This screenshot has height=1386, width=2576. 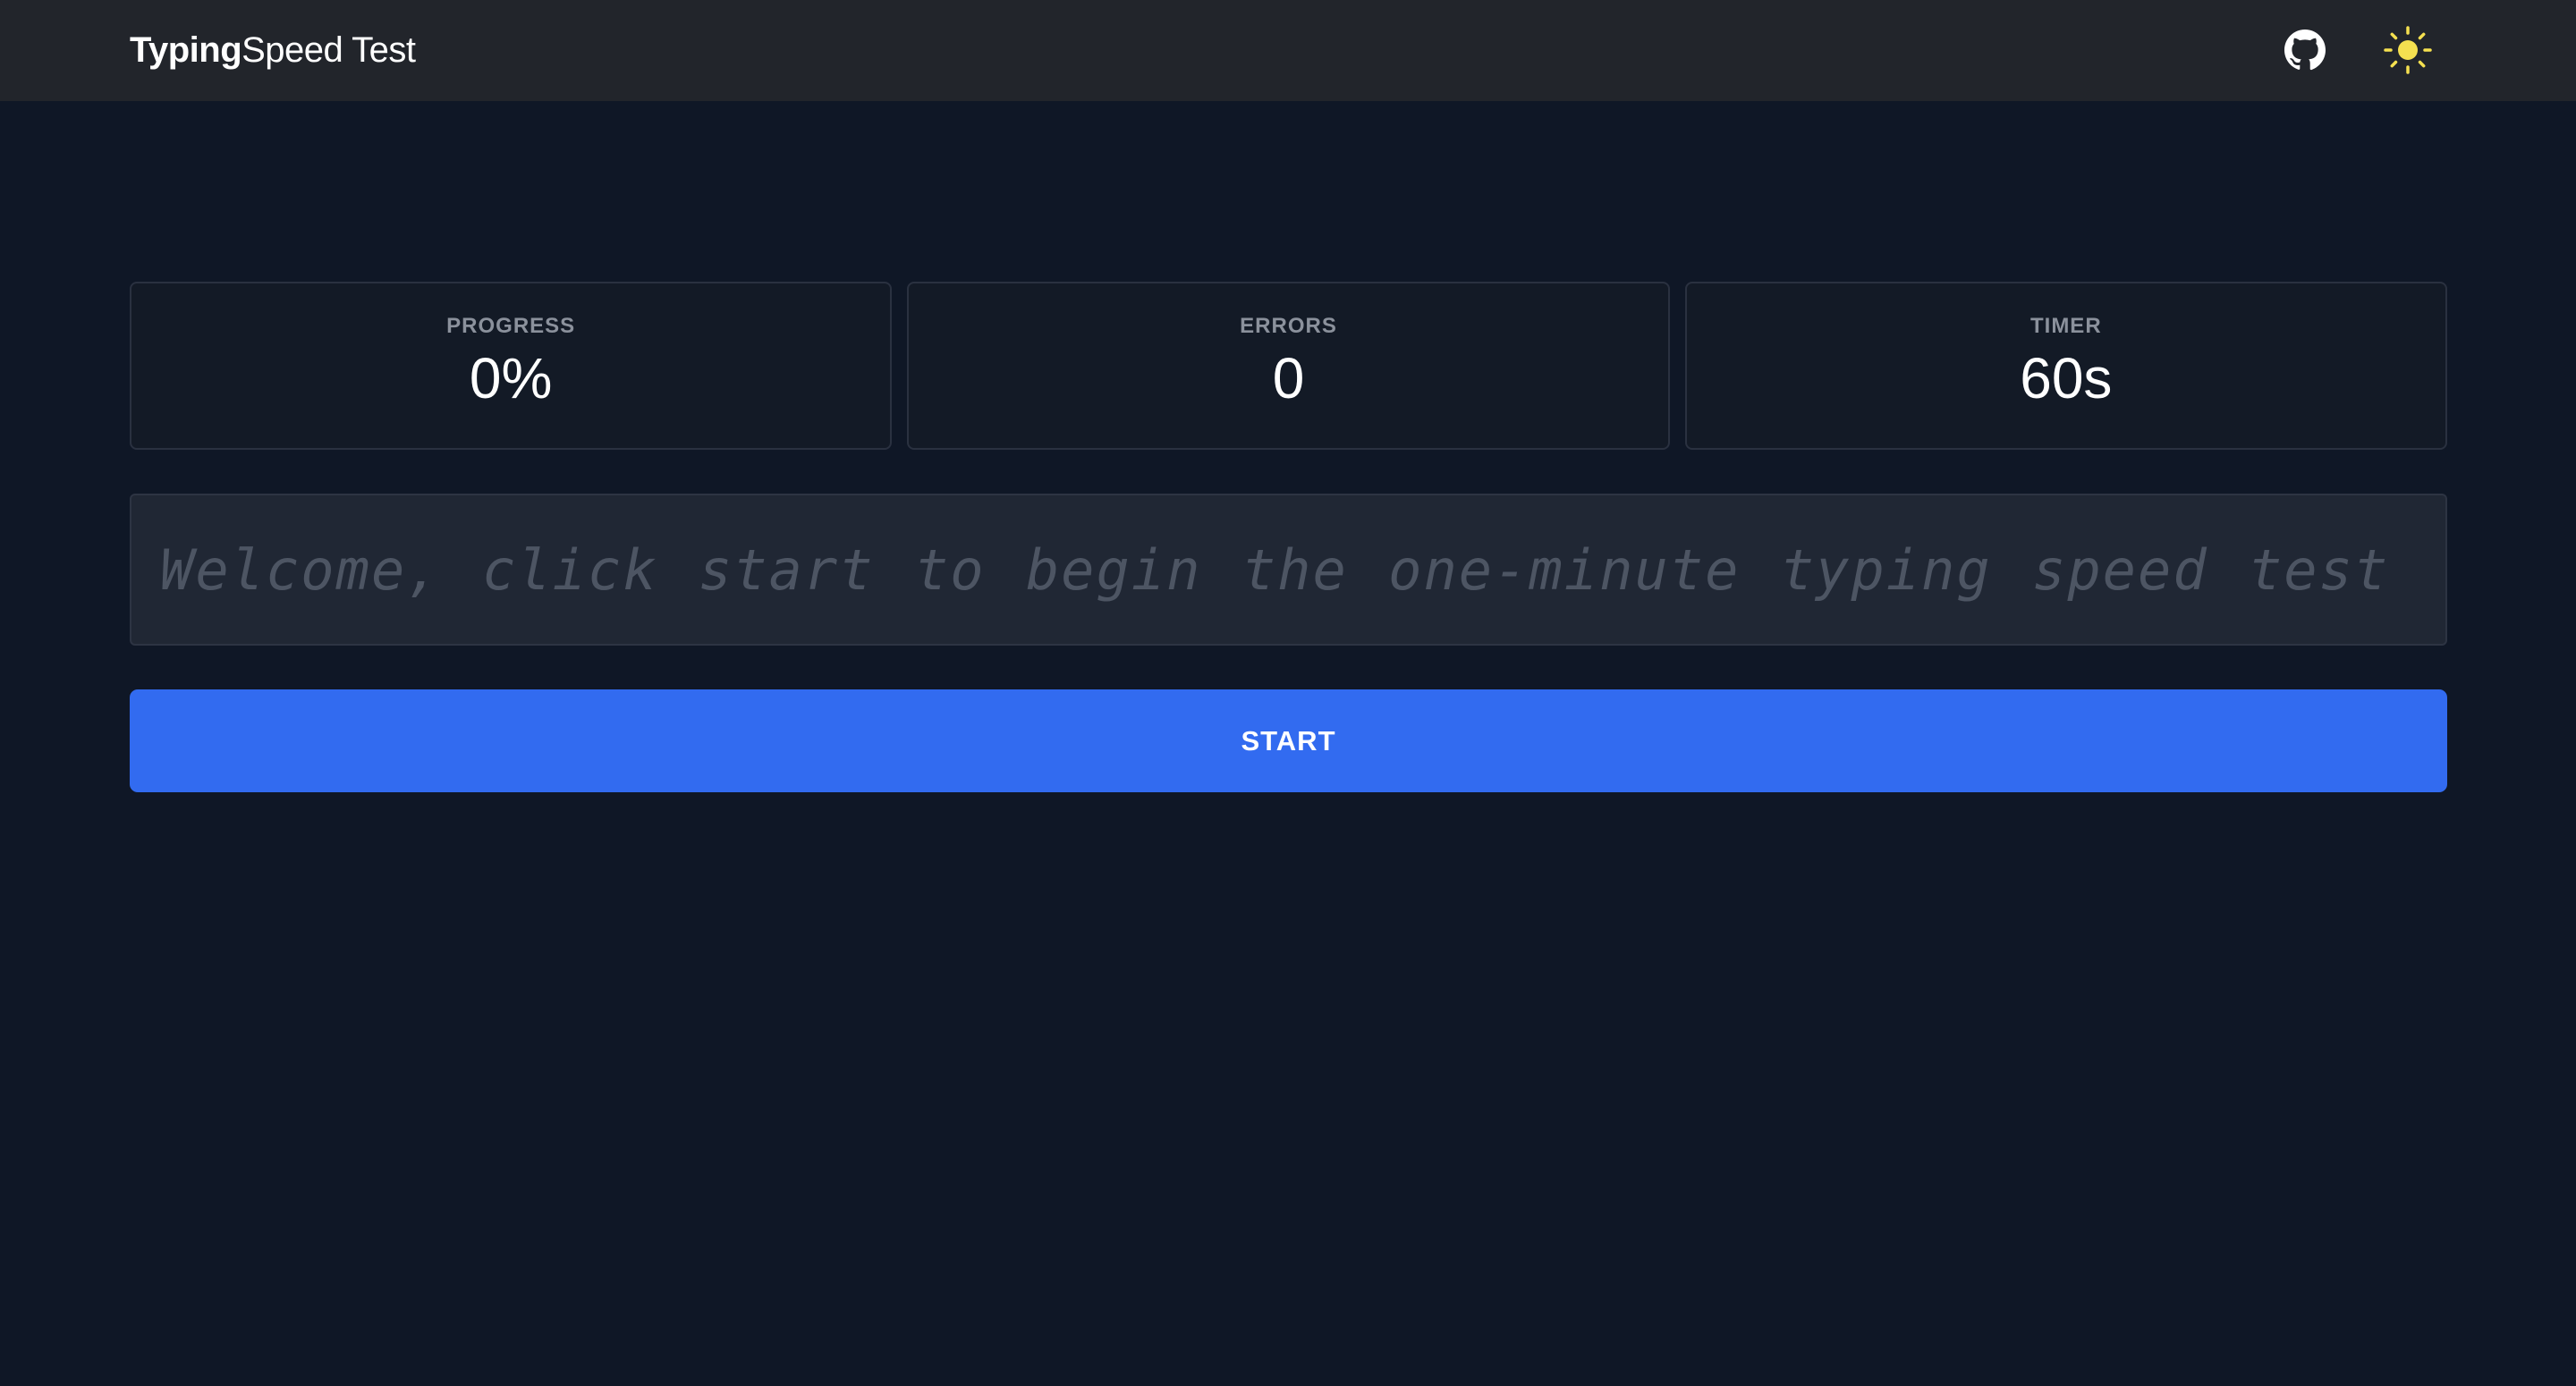 I want to click on app-title: Typing Speed Test, so click(x=273, y=50).